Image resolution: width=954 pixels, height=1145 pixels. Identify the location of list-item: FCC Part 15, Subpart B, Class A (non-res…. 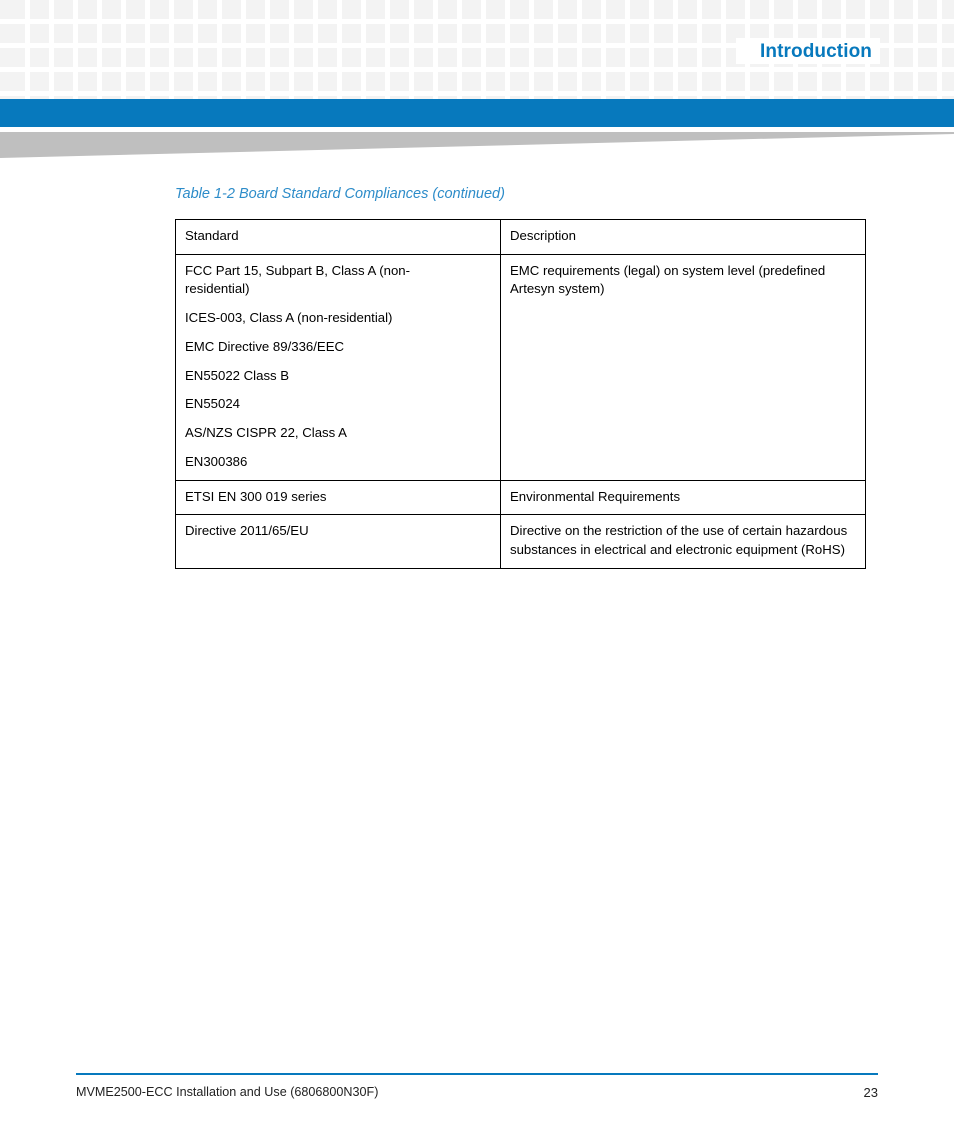
(298, 279).